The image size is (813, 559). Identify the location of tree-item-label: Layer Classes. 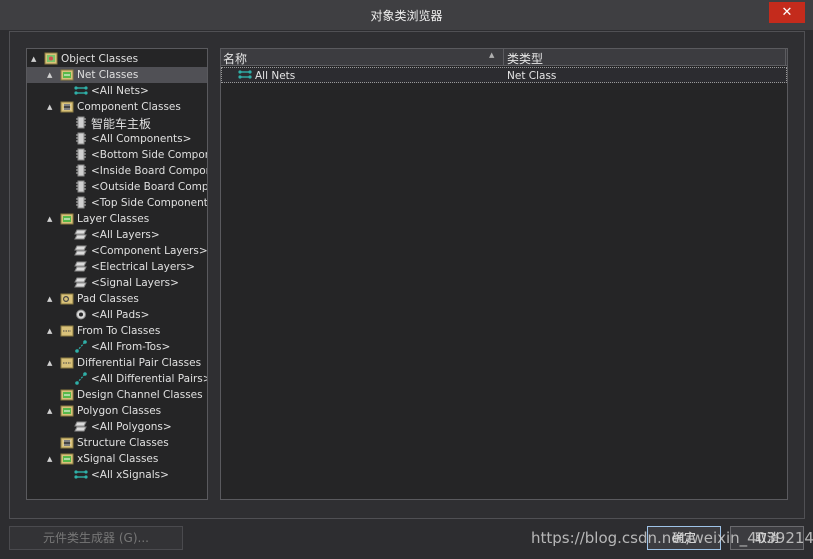
(113, 219).